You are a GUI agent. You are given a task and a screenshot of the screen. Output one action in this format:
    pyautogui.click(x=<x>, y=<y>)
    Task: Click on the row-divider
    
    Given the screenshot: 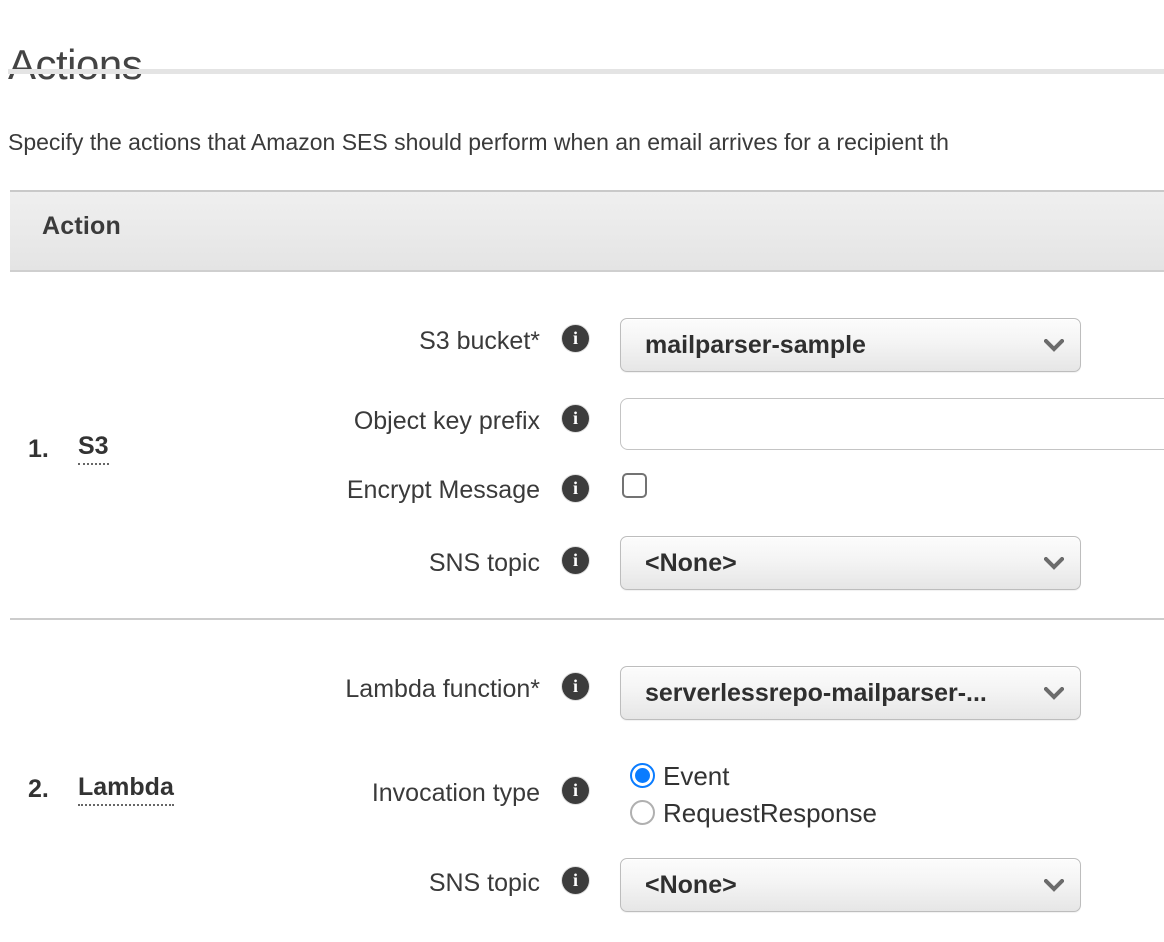 What is the action you would take?
    pyautogui.click(x=587, y=619)
    